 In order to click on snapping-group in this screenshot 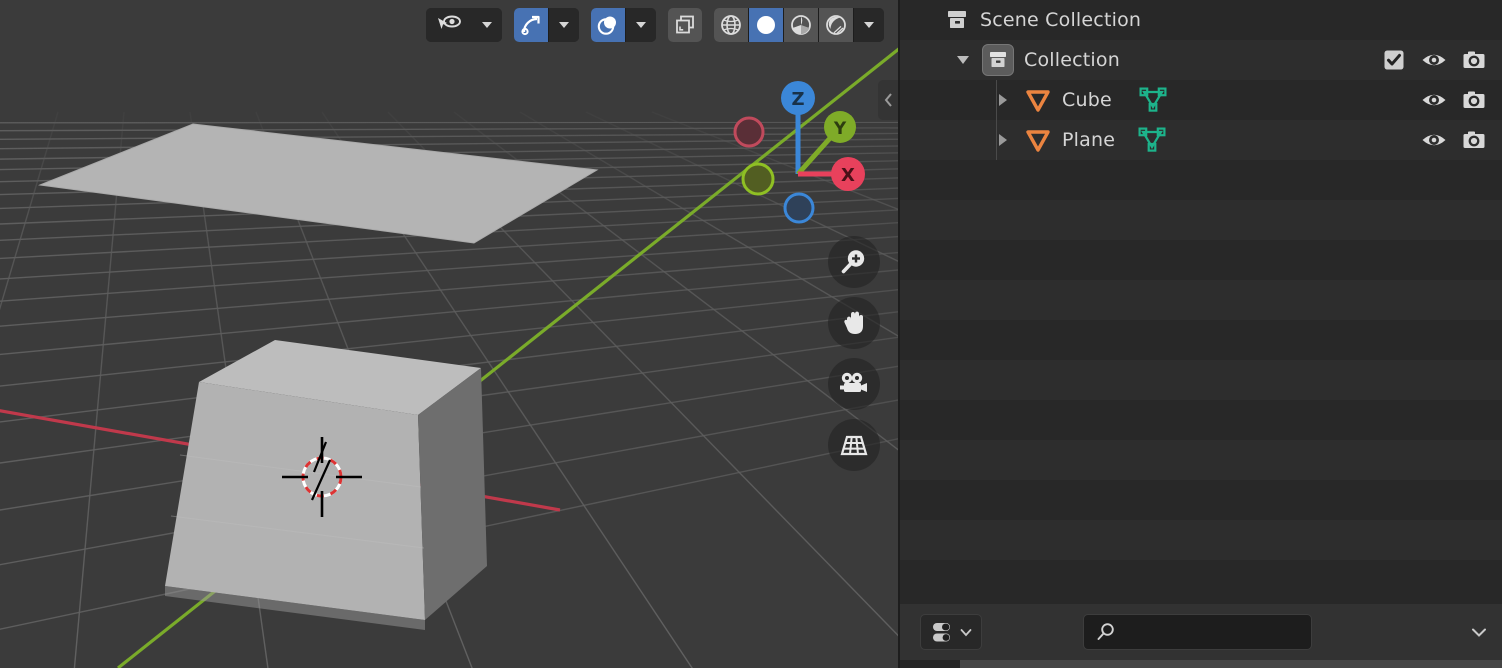, I will do `click(546, 25)`.